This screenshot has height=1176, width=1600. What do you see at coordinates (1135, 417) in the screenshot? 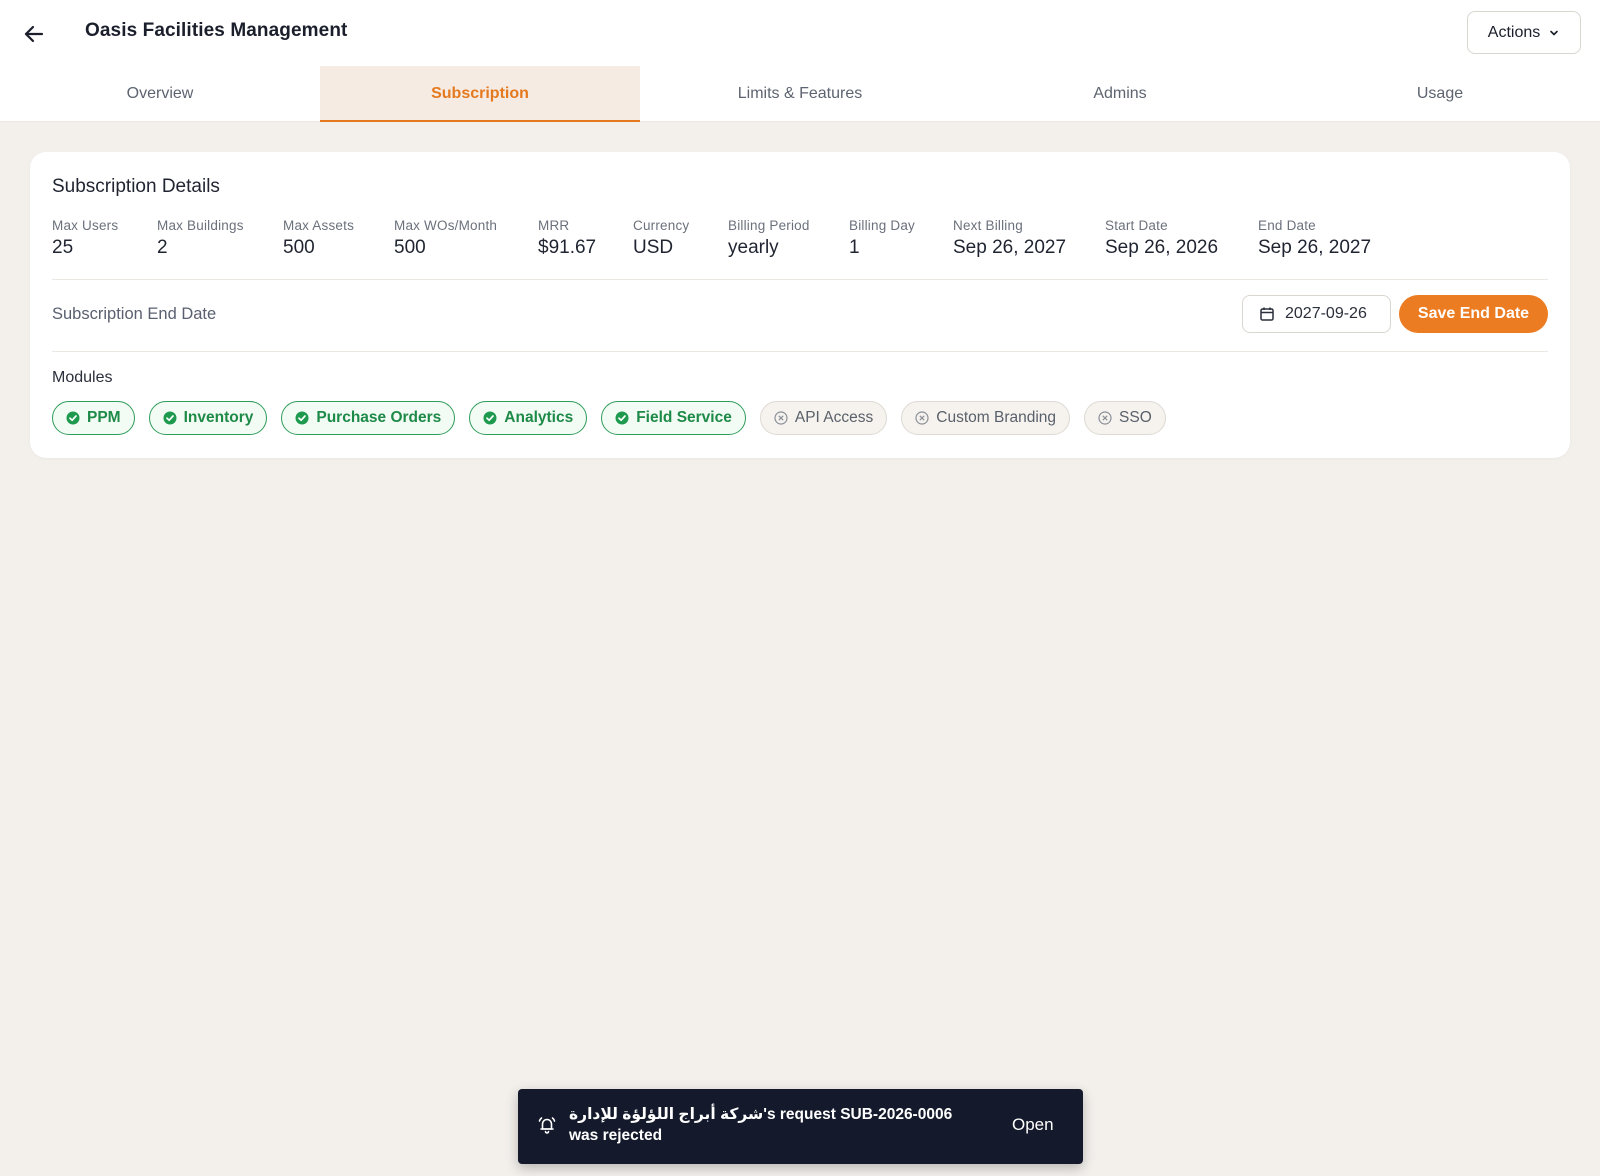
I see `module-label: SSO` at bounding box center [1135, 417].